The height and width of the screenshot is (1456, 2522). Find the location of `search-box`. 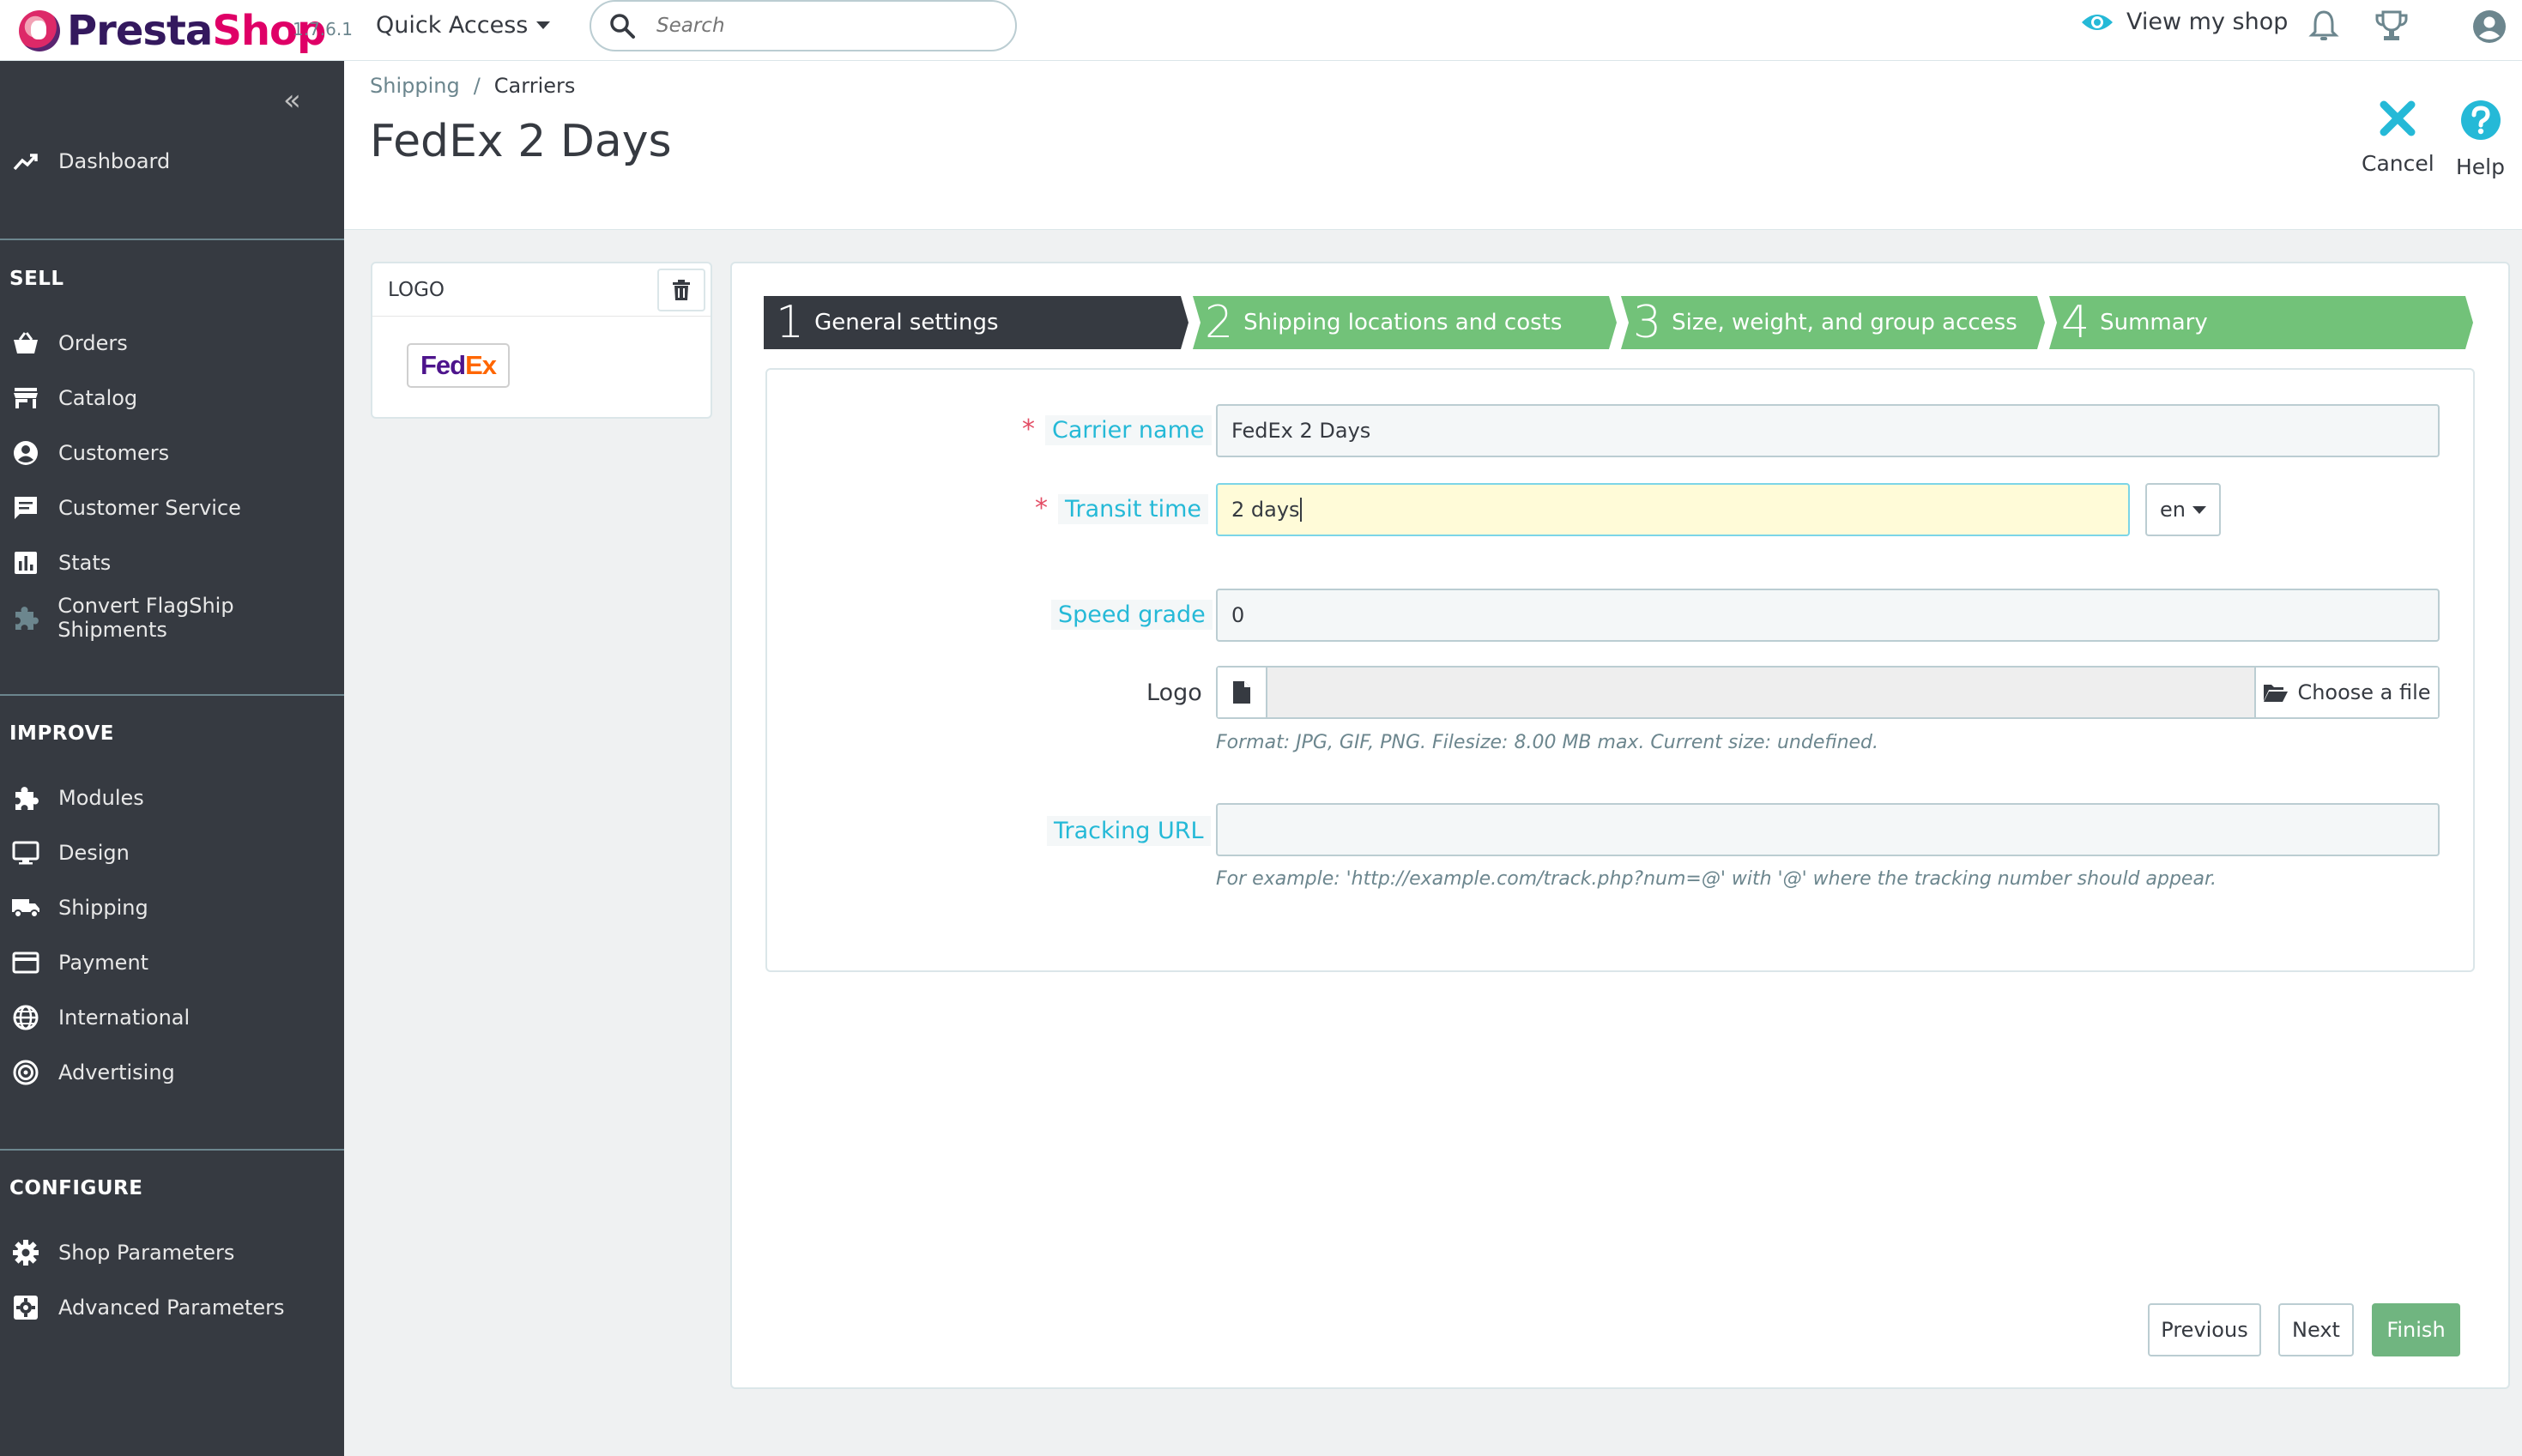

search-box is located at coordinates (804, 25).